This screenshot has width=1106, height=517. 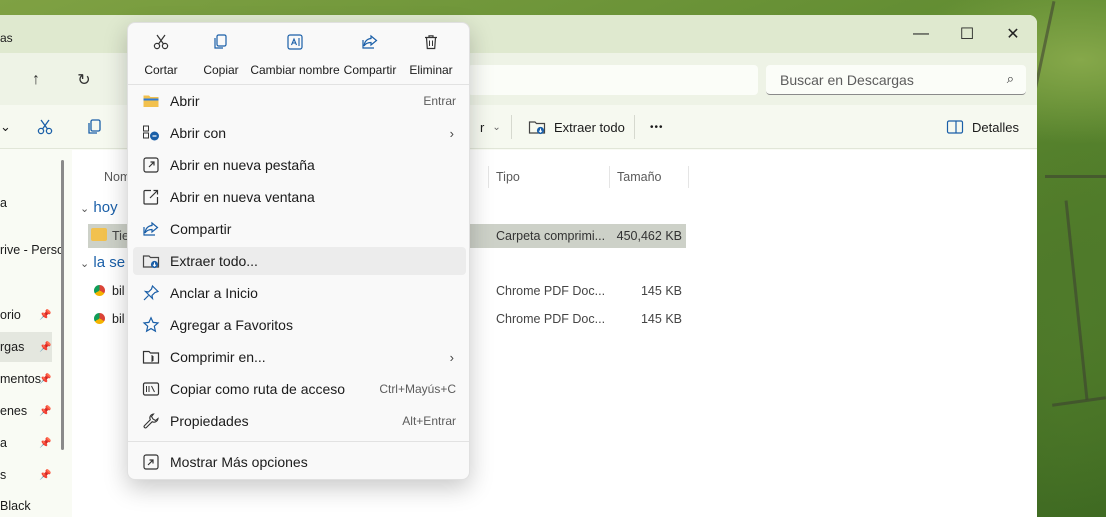 I want to click on group-header-hoy: ⌄ hoy, so click(x=99, y=207).